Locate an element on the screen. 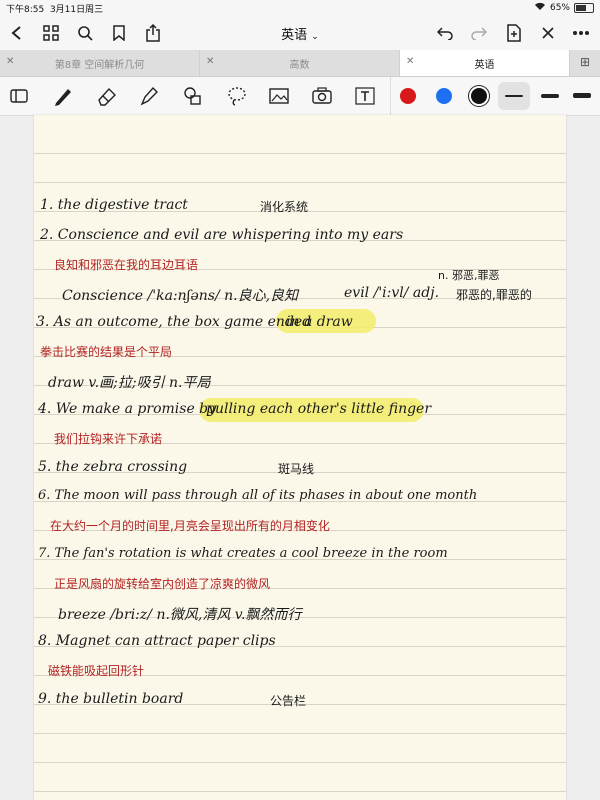 The width and height of the screenshot is (600, 800). share-icon is located at coordinates (153, 33).